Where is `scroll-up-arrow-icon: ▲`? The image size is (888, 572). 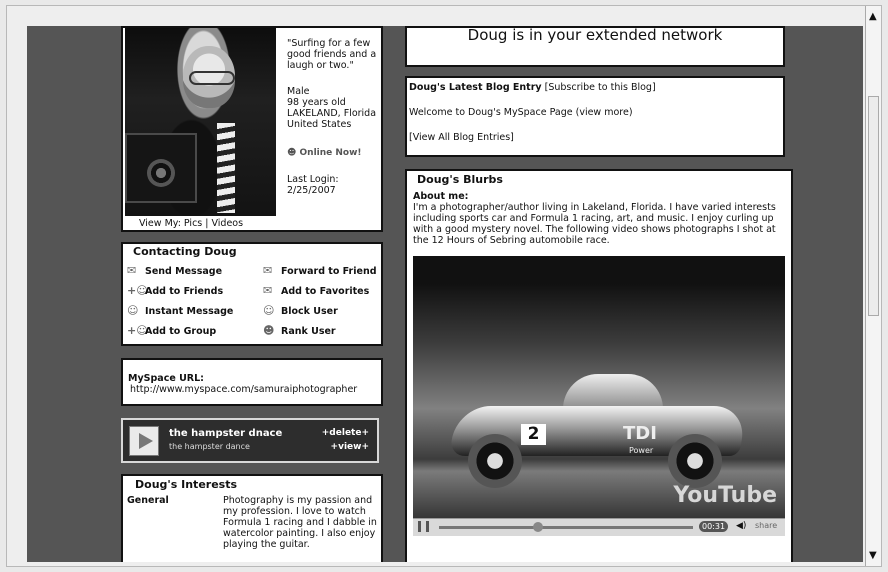 scroll-up-arrow-icon: ▲ is located at coordinates (873, 16).